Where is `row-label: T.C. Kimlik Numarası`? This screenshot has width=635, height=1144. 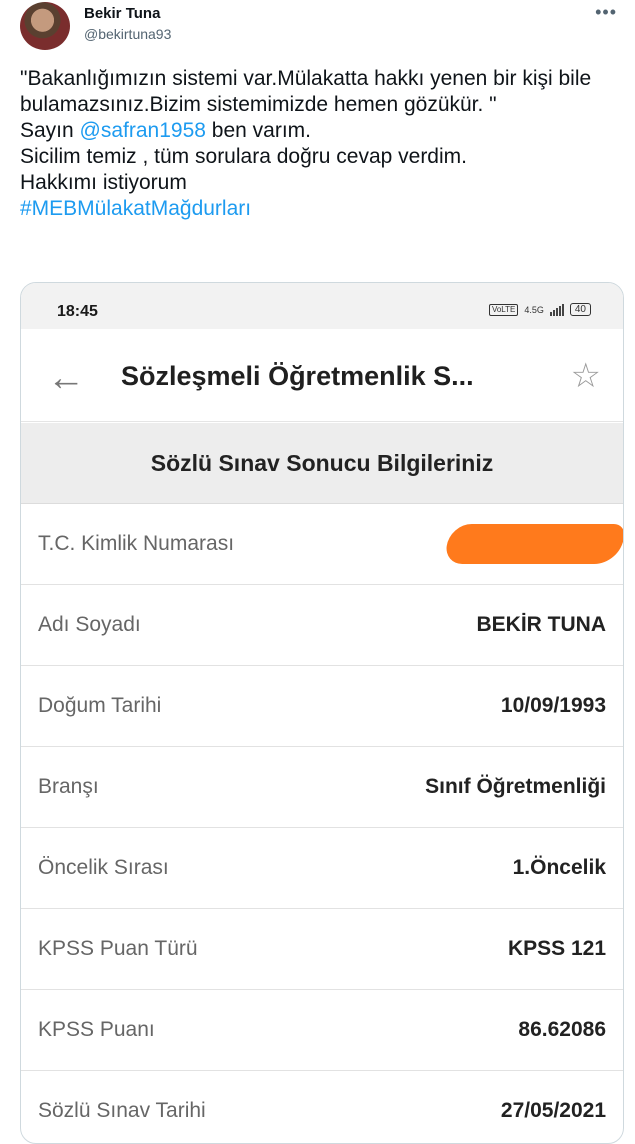
row-label: T.C. Kimlik Numarası is located at coordinates (136, 543).